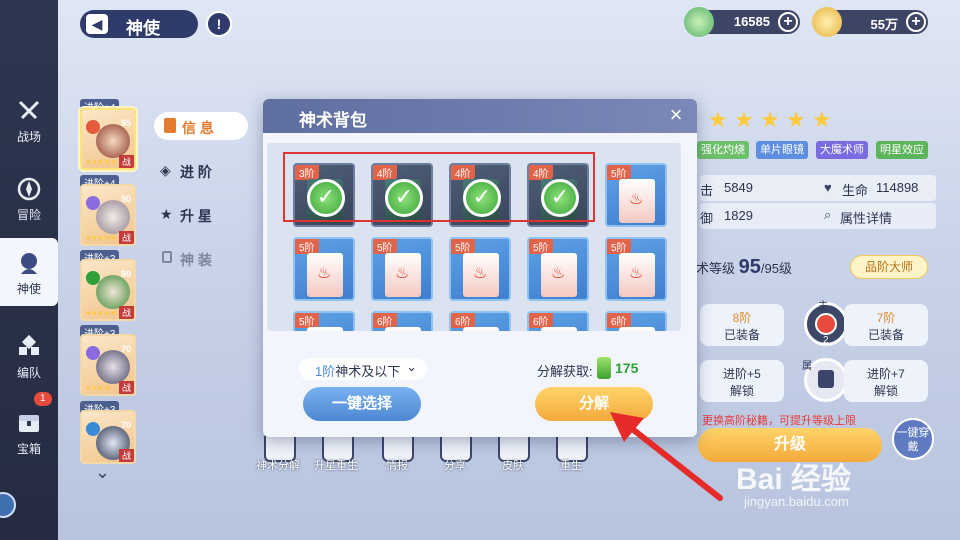  What do you see at coordinates (916, 22) in the screenshot?
I see `add-coin-button: +` at bounding box center [916, 22].